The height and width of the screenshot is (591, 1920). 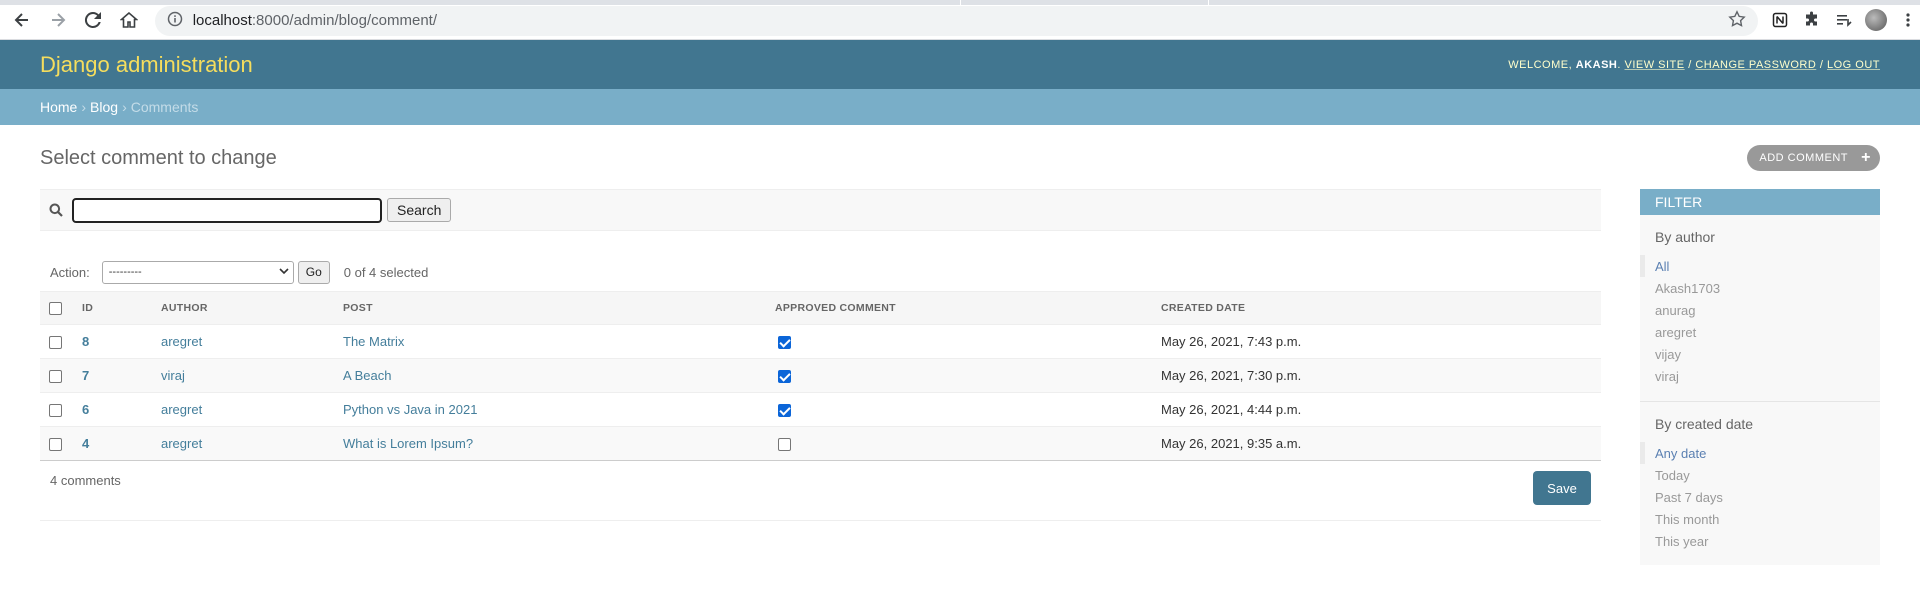 What do you see at coordinates (1381, 308) in the screenshot?
I see `column-header-created: CREATED DATE` at bounding box center [1381, 308].